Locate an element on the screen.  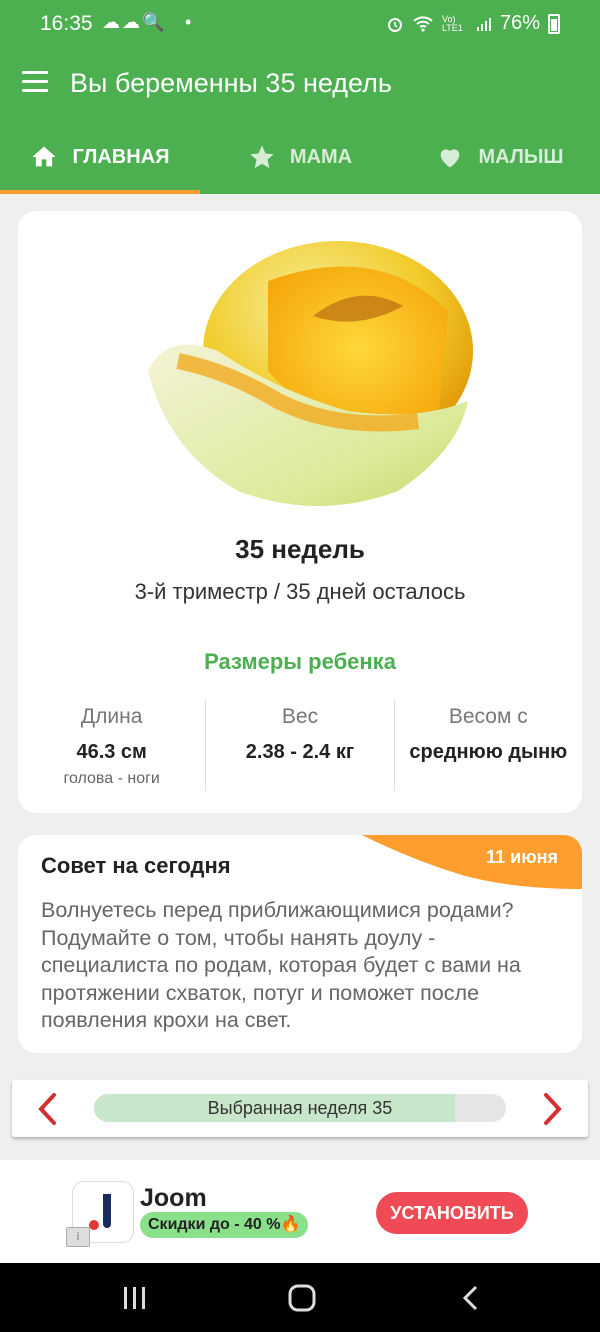
ad-app-name: Joom is located at coordinates (173, 1198).